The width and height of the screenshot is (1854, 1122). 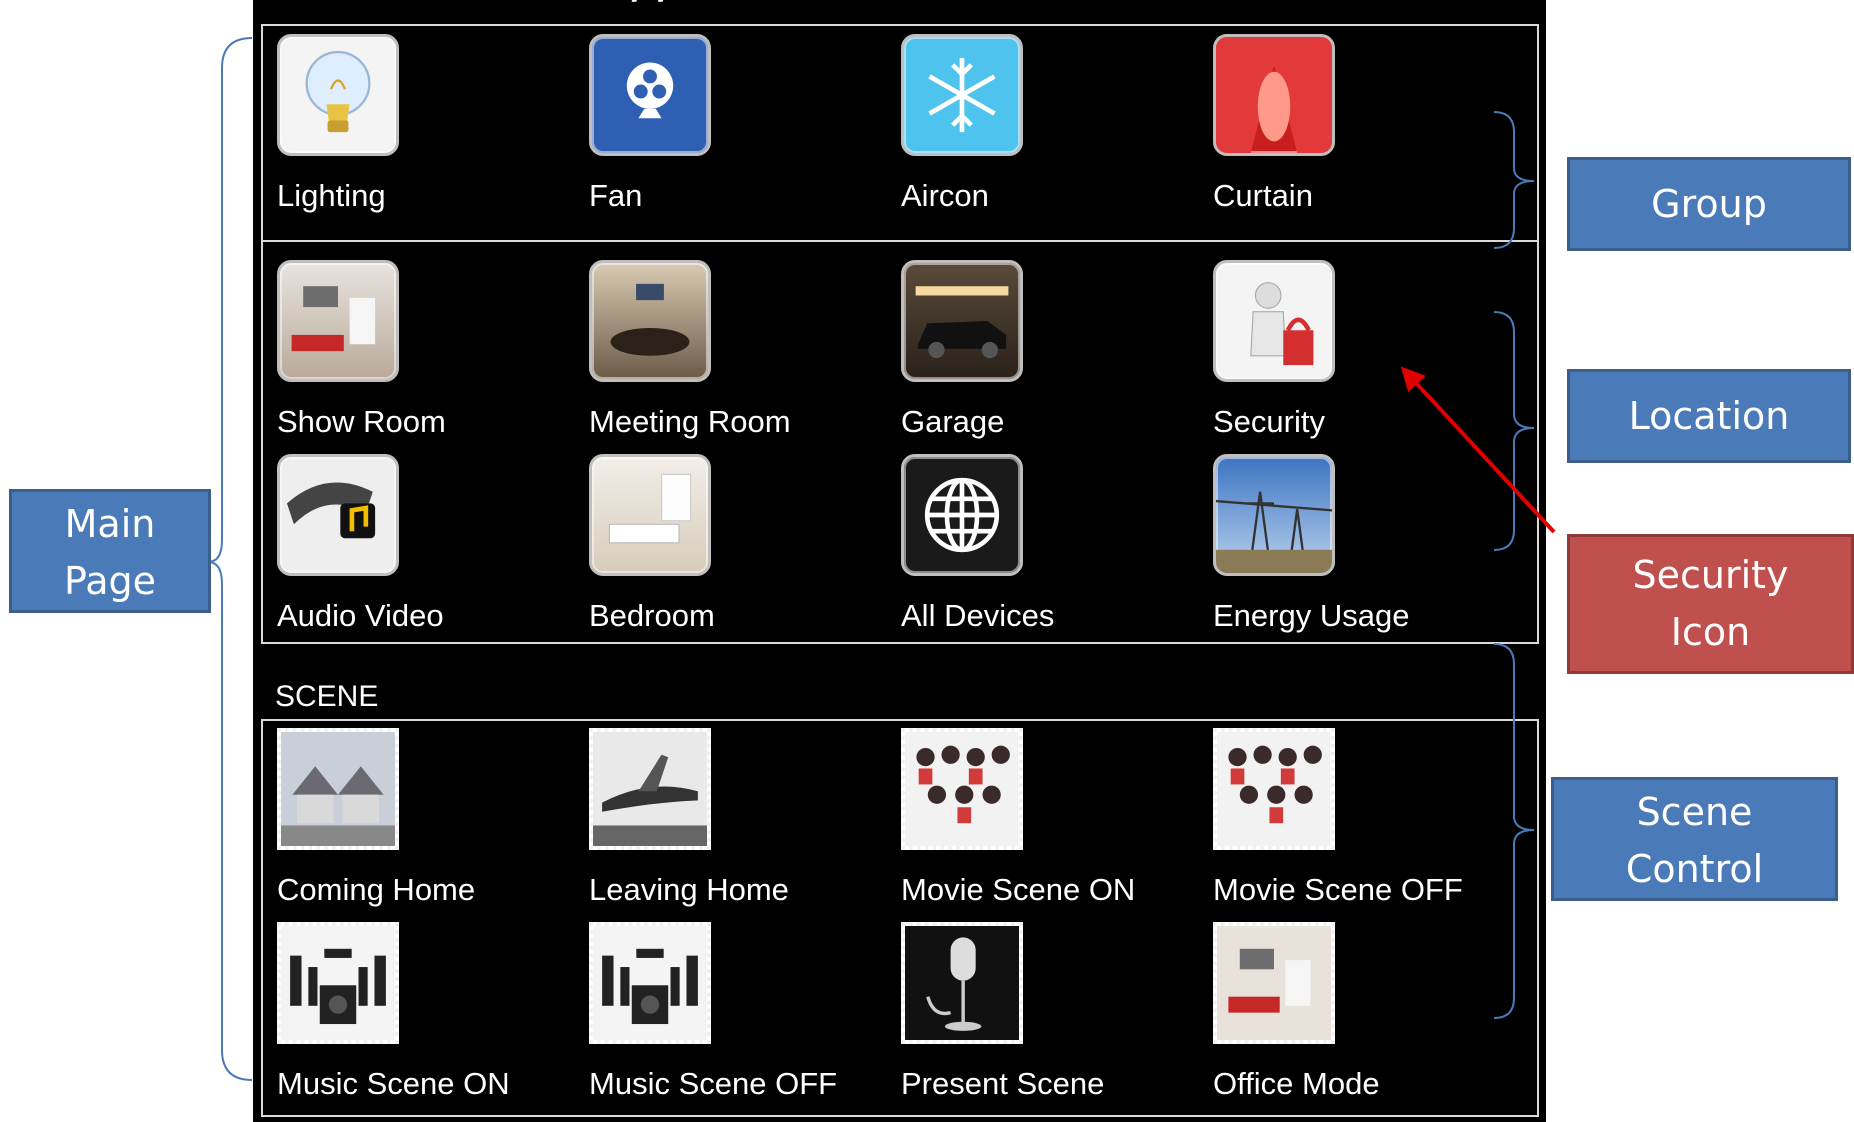 What do you see at coordinates (1269, 421) in the screenshot?
I see `location-label: Security` at bounding box center [1269, 421].